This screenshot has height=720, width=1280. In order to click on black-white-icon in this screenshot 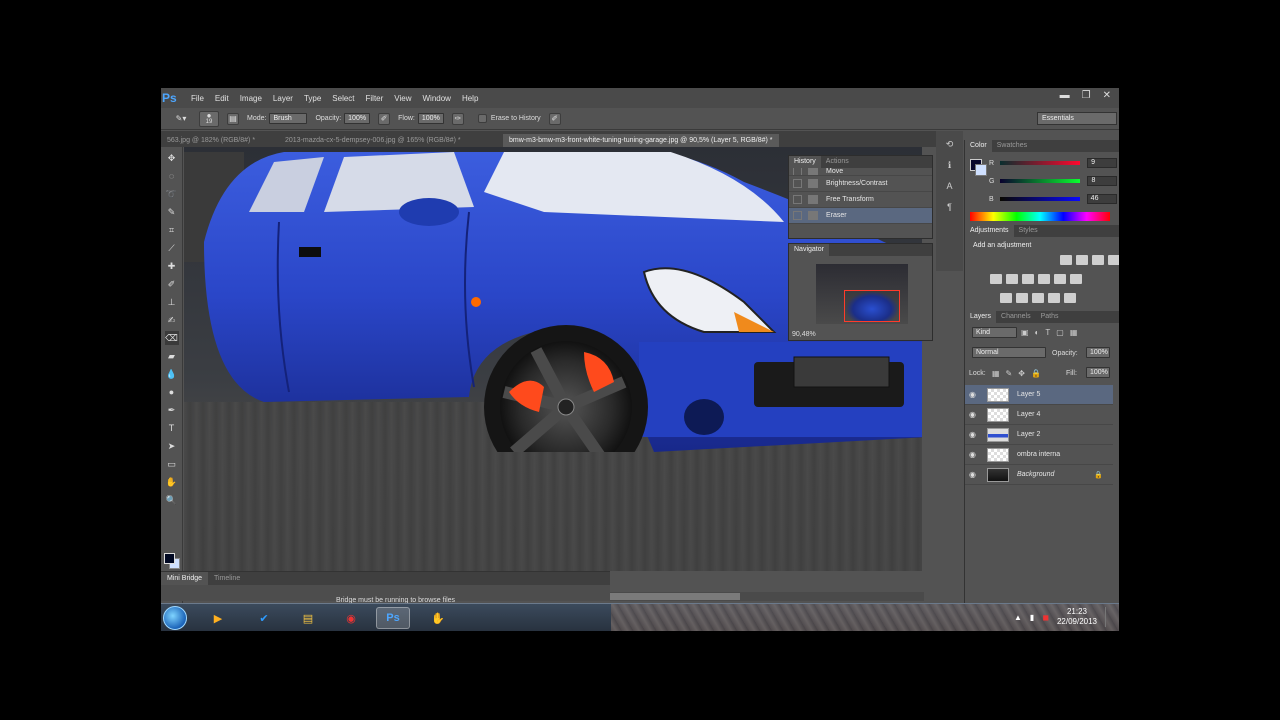, I will do `click(1028, 279)`.